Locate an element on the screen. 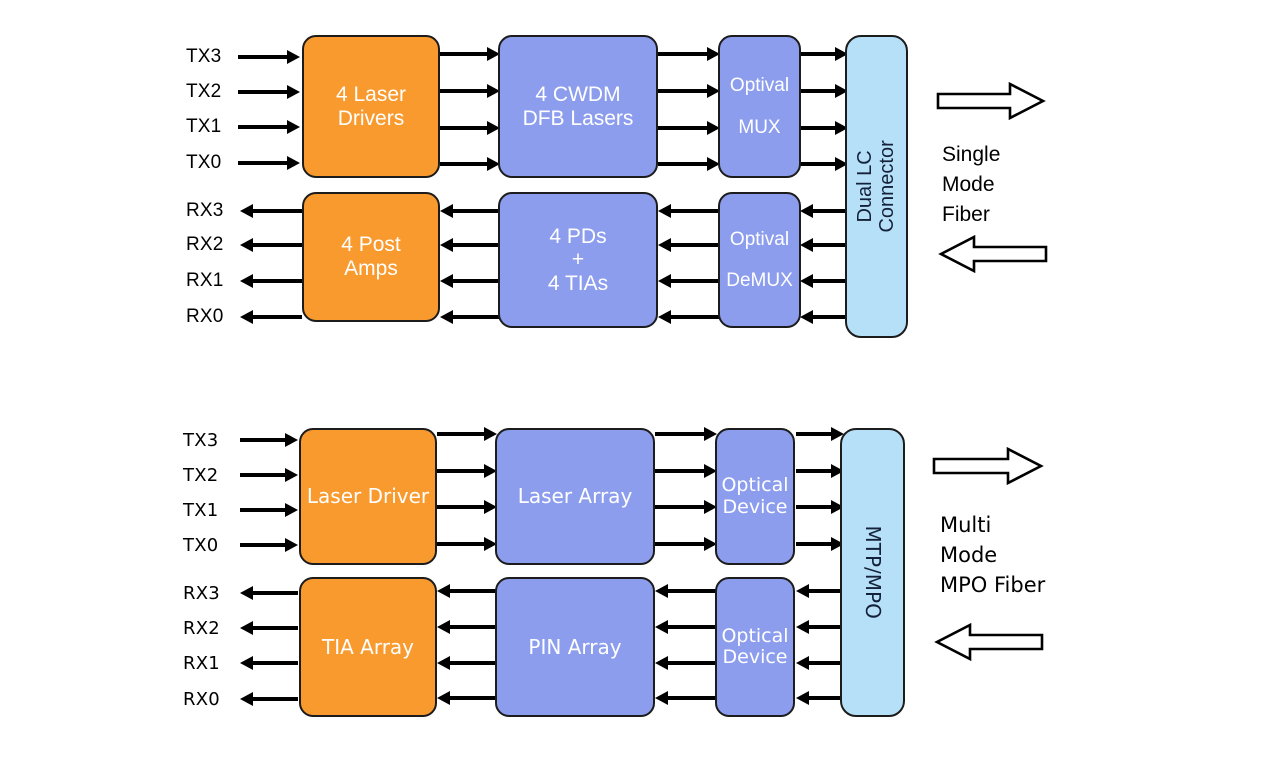 This screenshot has width=1267, height=770. block-laser-driver-label: Laser Driver is located at coordinates (368, 496).